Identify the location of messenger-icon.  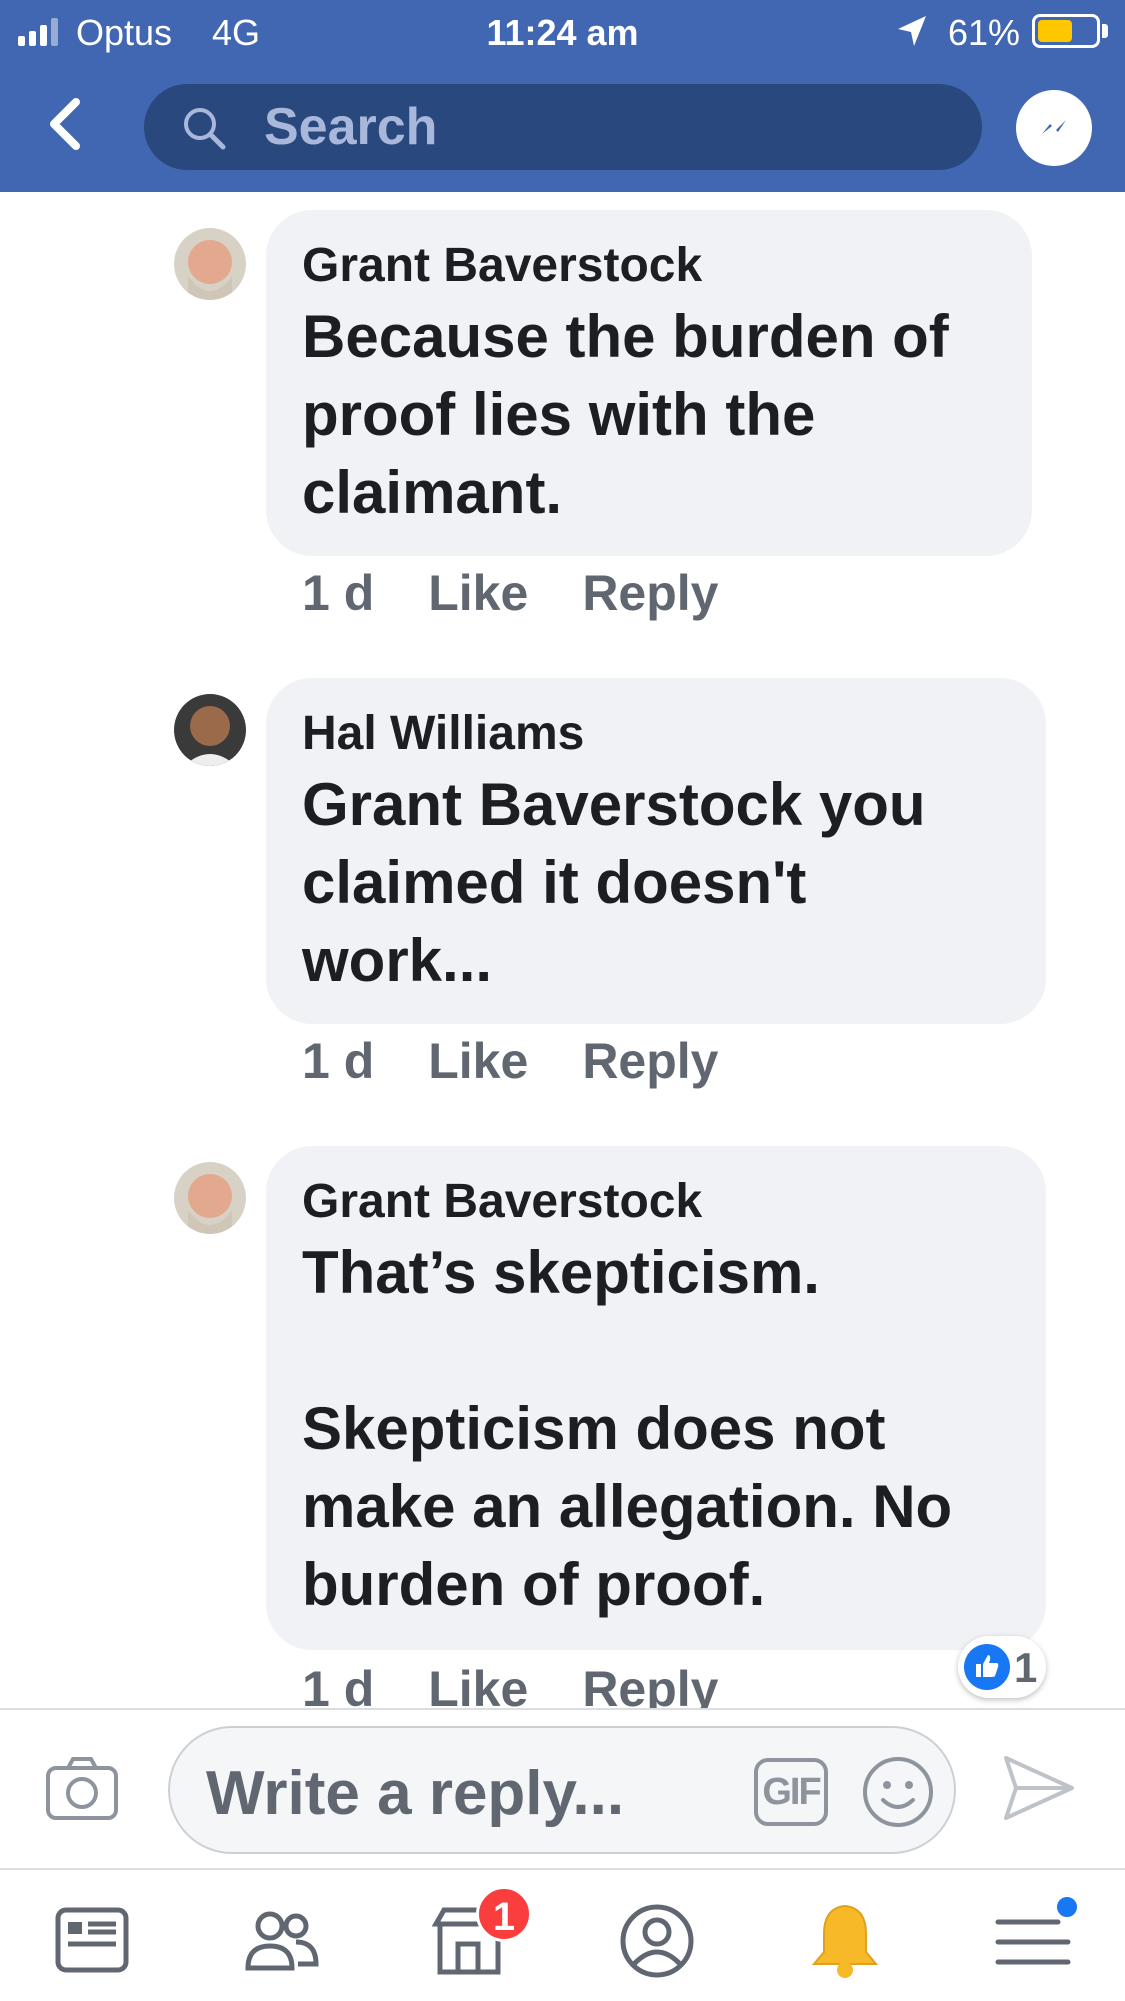
(1054, 127).